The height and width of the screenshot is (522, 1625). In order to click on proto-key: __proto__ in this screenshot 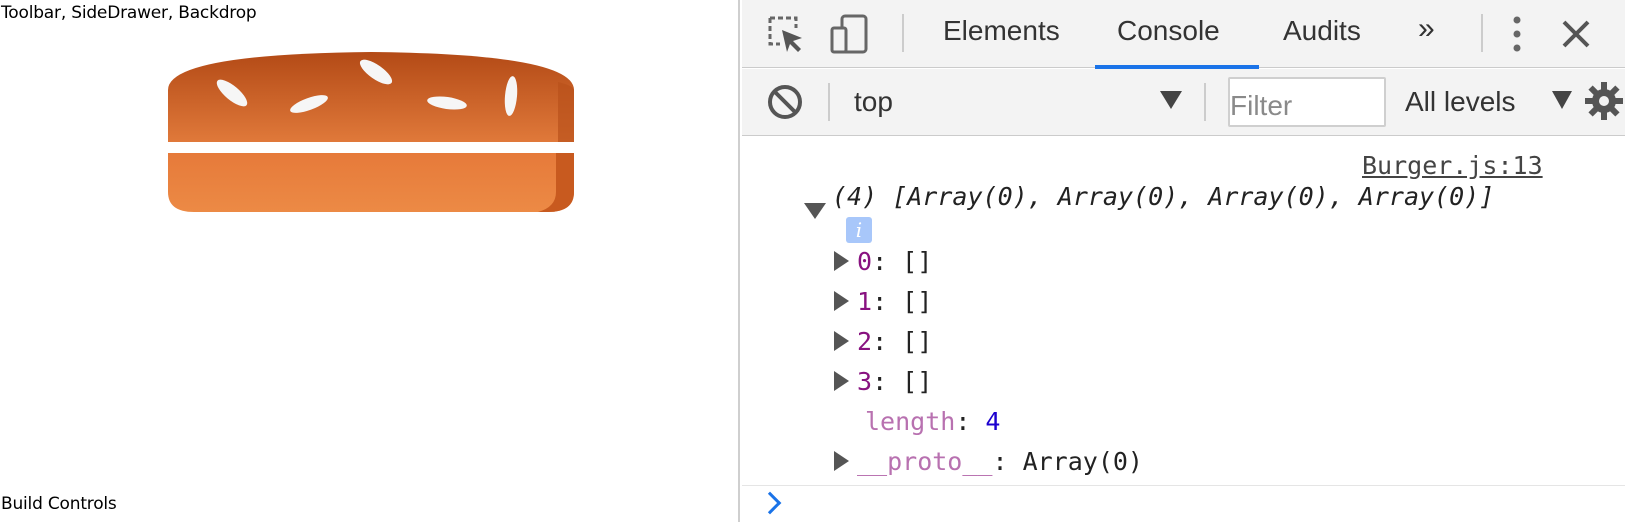, I will do `click(925, 461)`.